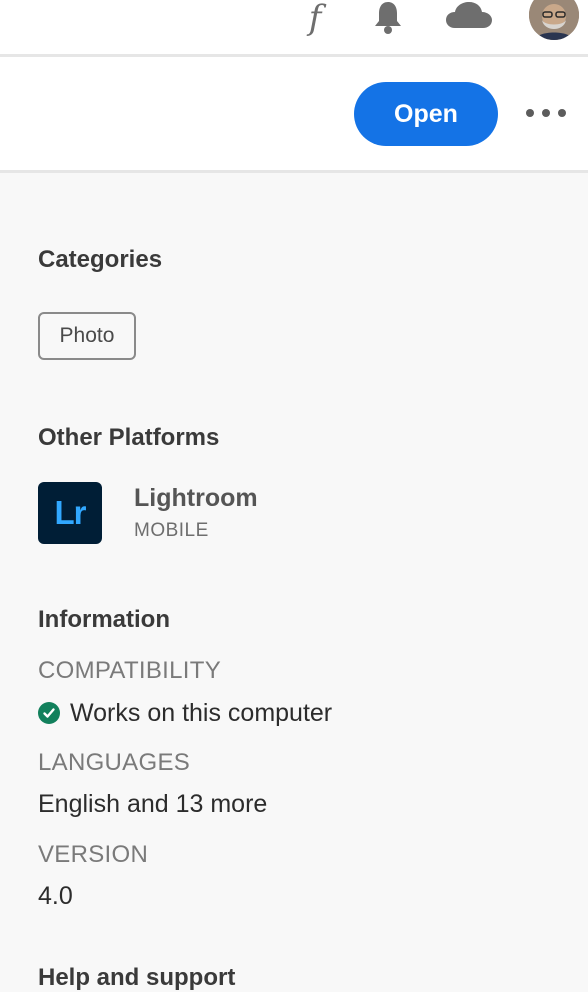  I want to click on avatar, so click(554, 20).